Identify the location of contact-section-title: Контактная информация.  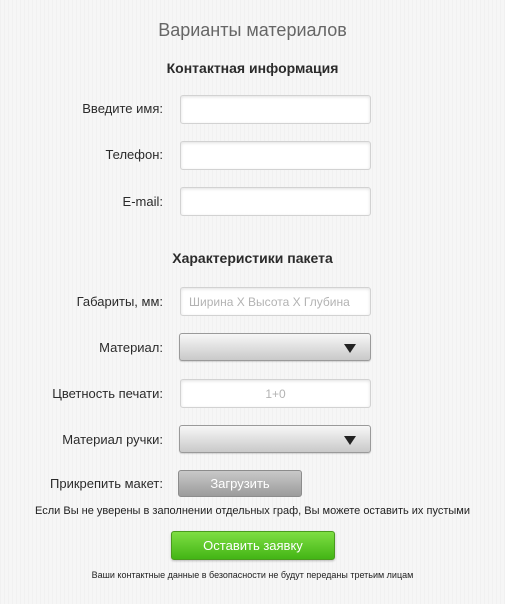
(252, 68).